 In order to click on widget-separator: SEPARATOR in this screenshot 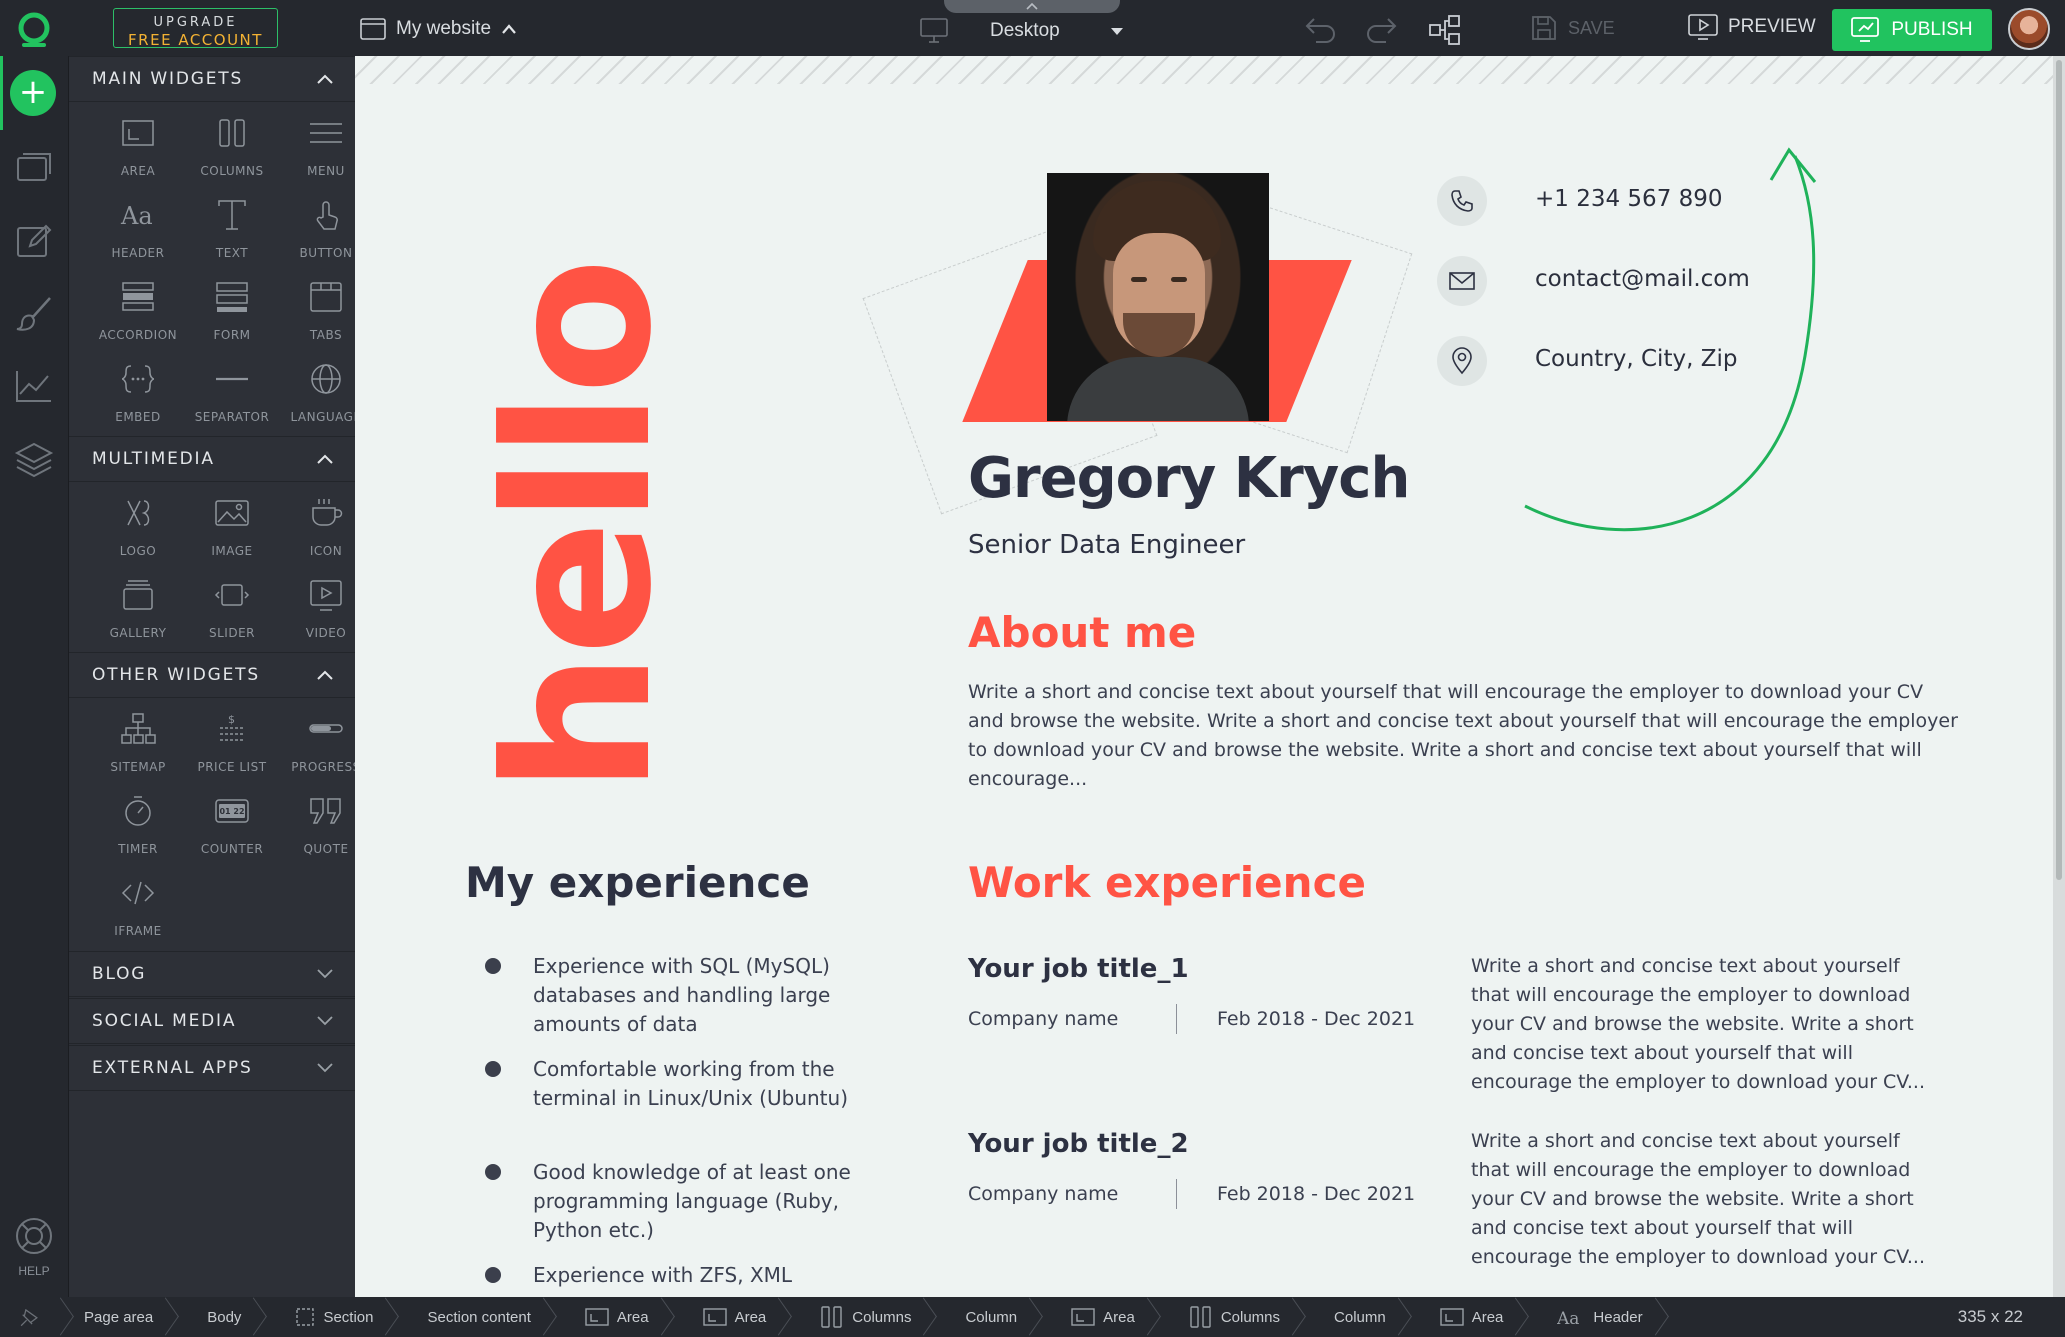, I will do `click(232, 390)`.